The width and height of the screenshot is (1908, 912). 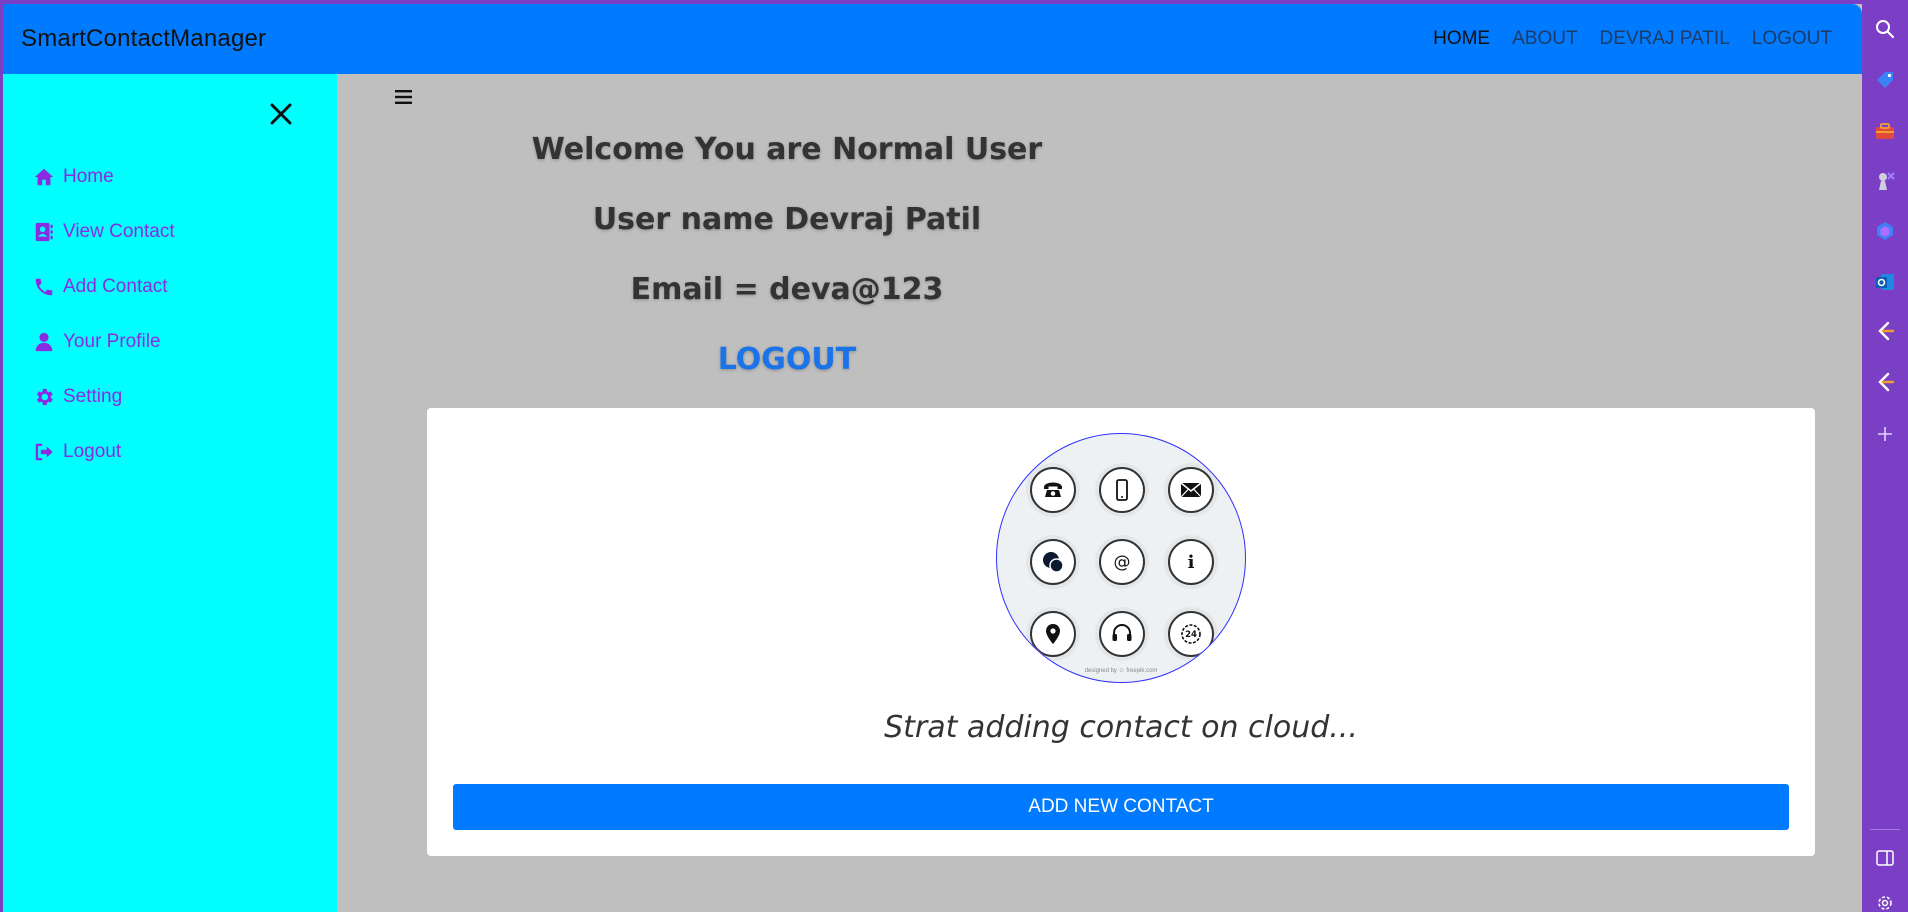 What do you see at coordinates (787, 359) in the screenshot?
I see `logout-link: LOGOUT` at bounding box center [787, 359].